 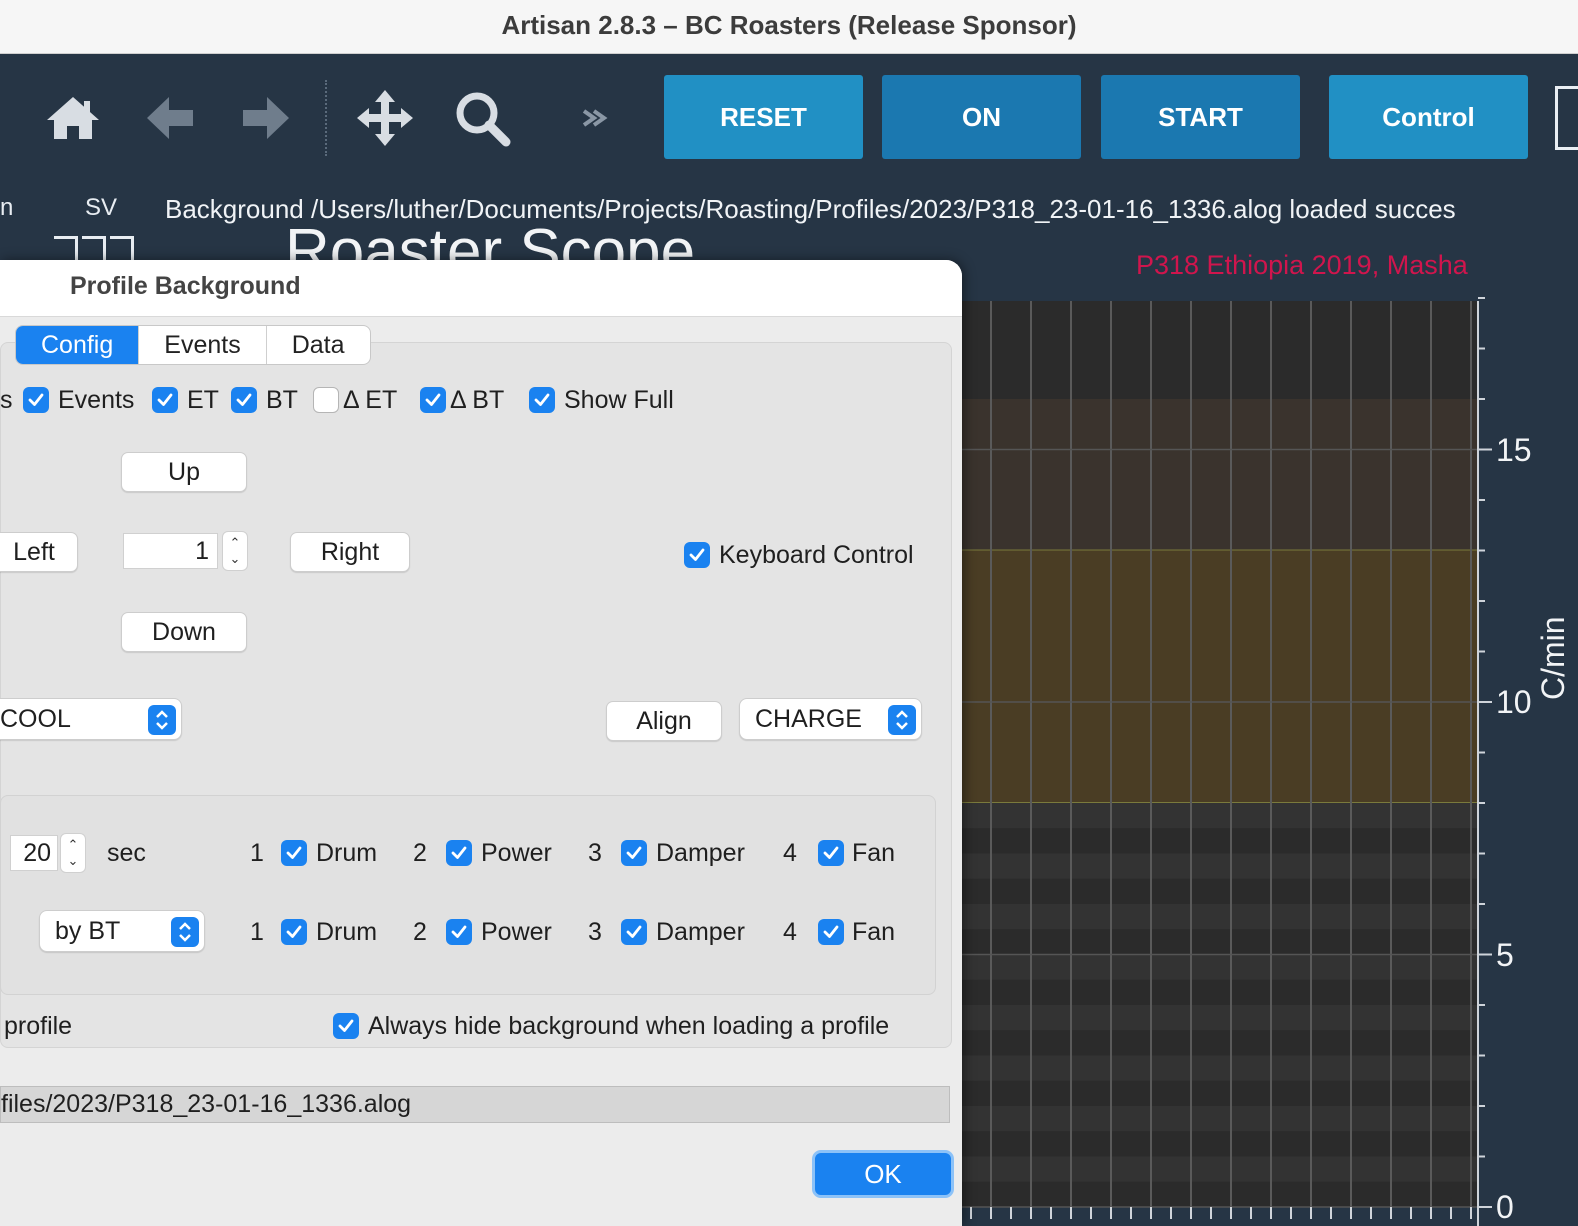 I want to click on align-target-select: CHARGE, so click(x=830, y=719).